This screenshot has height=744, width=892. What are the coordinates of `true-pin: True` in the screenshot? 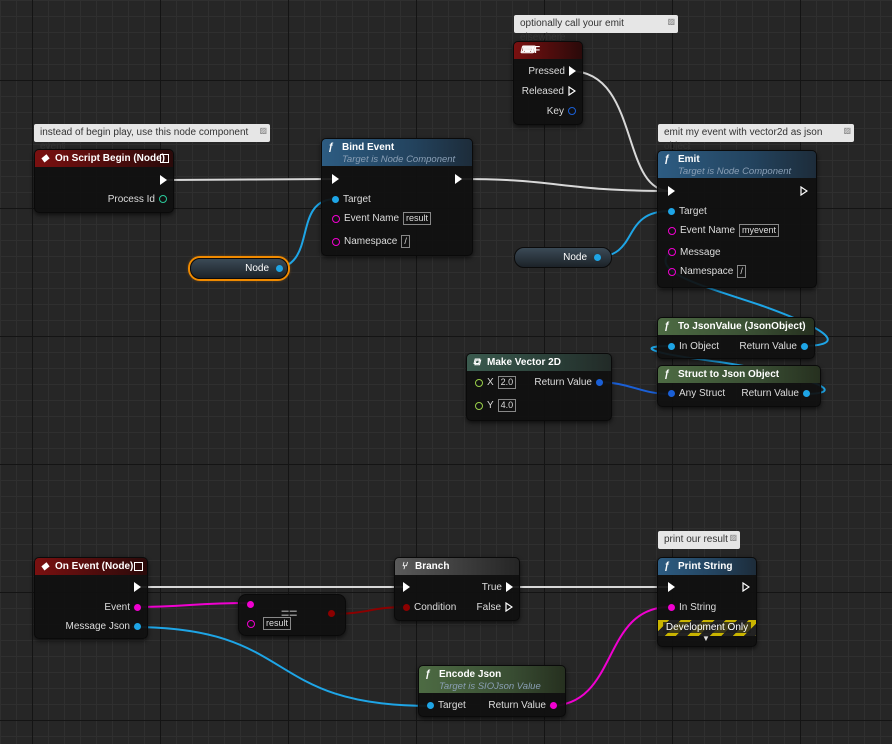 It's located at (499, 588).